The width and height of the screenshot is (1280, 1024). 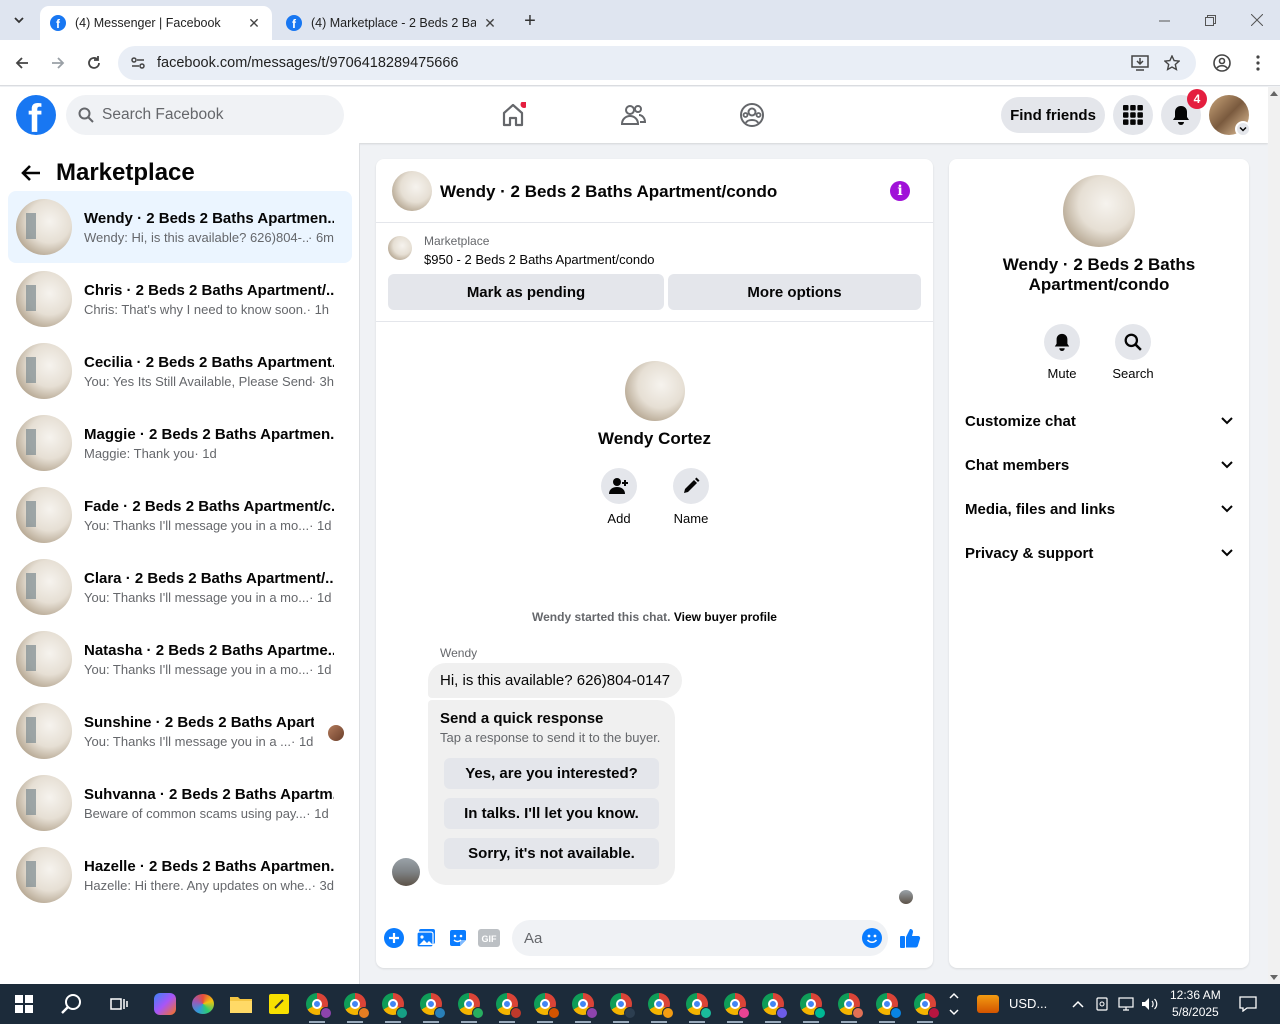 I want to click on taskbar-search-button, so click(x=72, y=1004).